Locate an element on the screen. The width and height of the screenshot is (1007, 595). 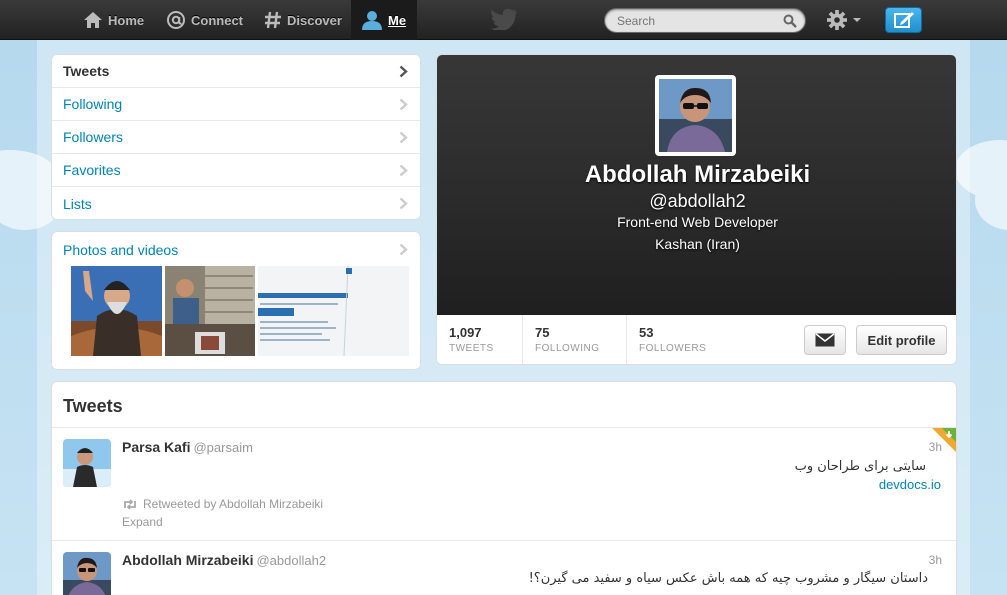
profile-bio: Front-end Web Developer is located at coordinates (697, 222).